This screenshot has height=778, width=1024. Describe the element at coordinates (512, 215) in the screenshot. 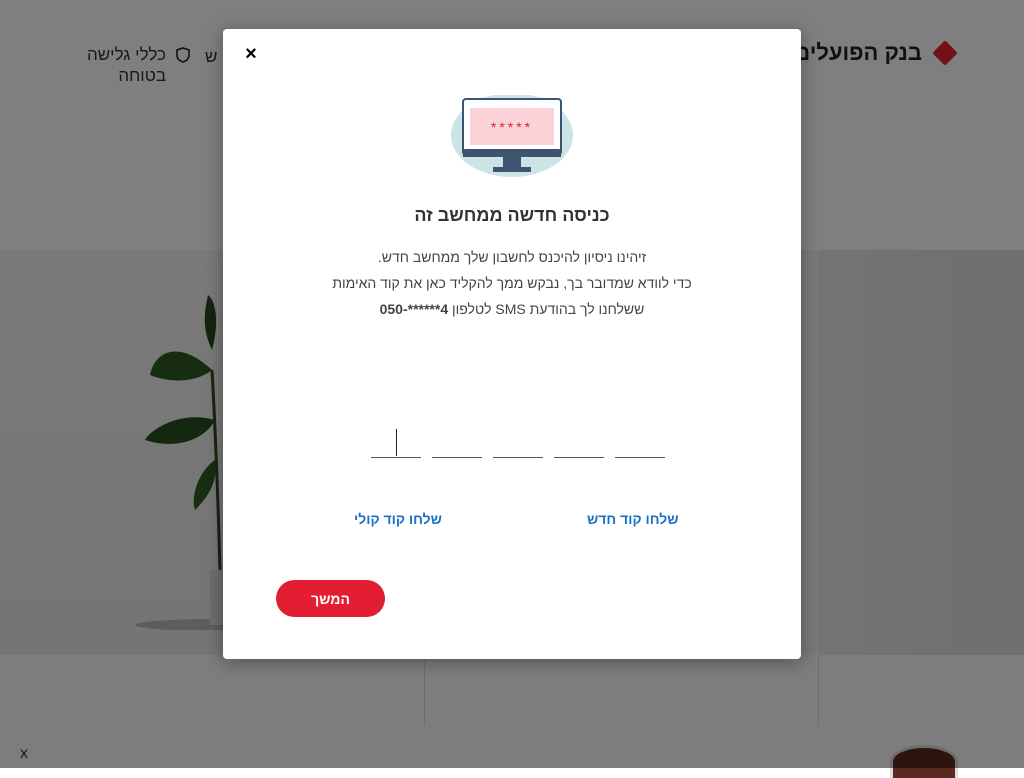

I see `modal-title: כניסה חדשה ממחשב זה` at that location.